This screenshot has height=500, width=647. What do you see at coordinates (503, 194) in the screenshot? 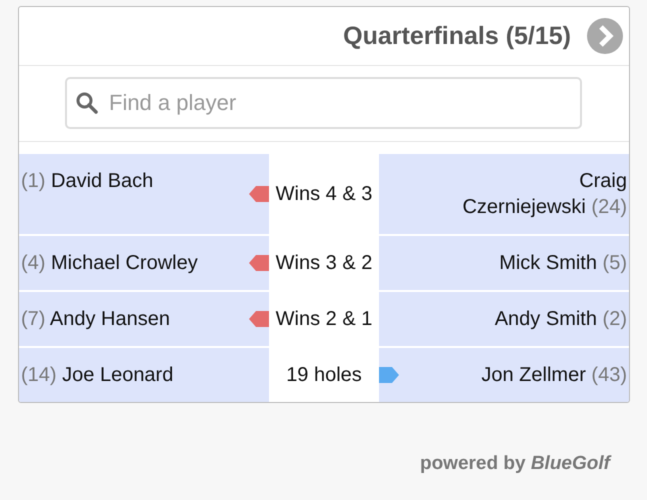
I see `player-name: Craig Czerniejewski (24)` at bounding box center [503, 194].